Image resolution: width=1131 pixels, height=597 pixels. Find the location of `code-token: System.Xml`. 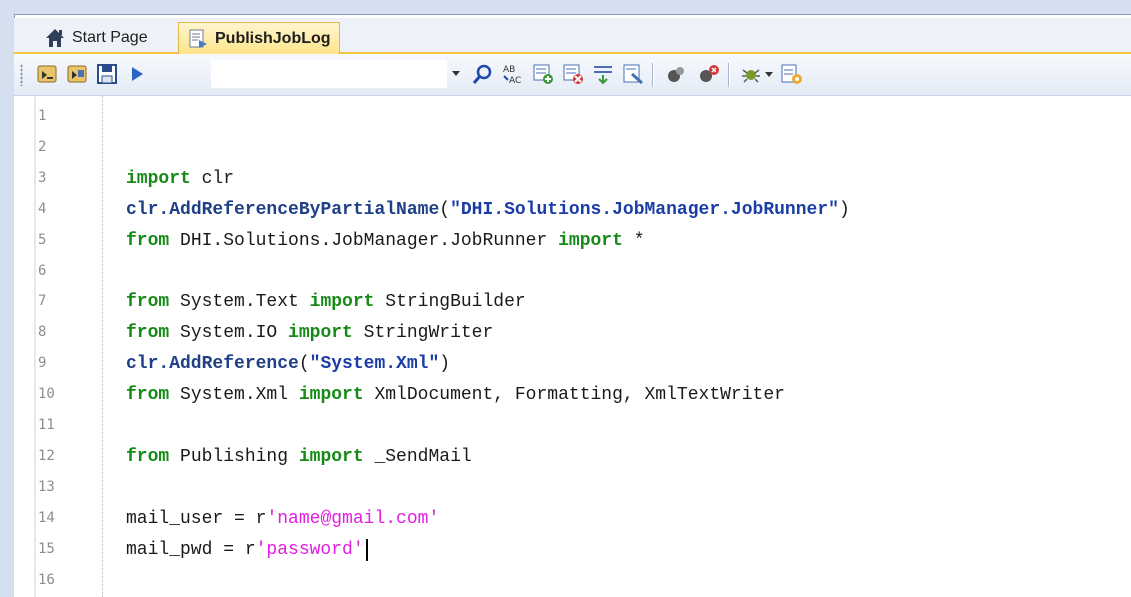

code-token: System.Xml is located at coordinates (234, 395).